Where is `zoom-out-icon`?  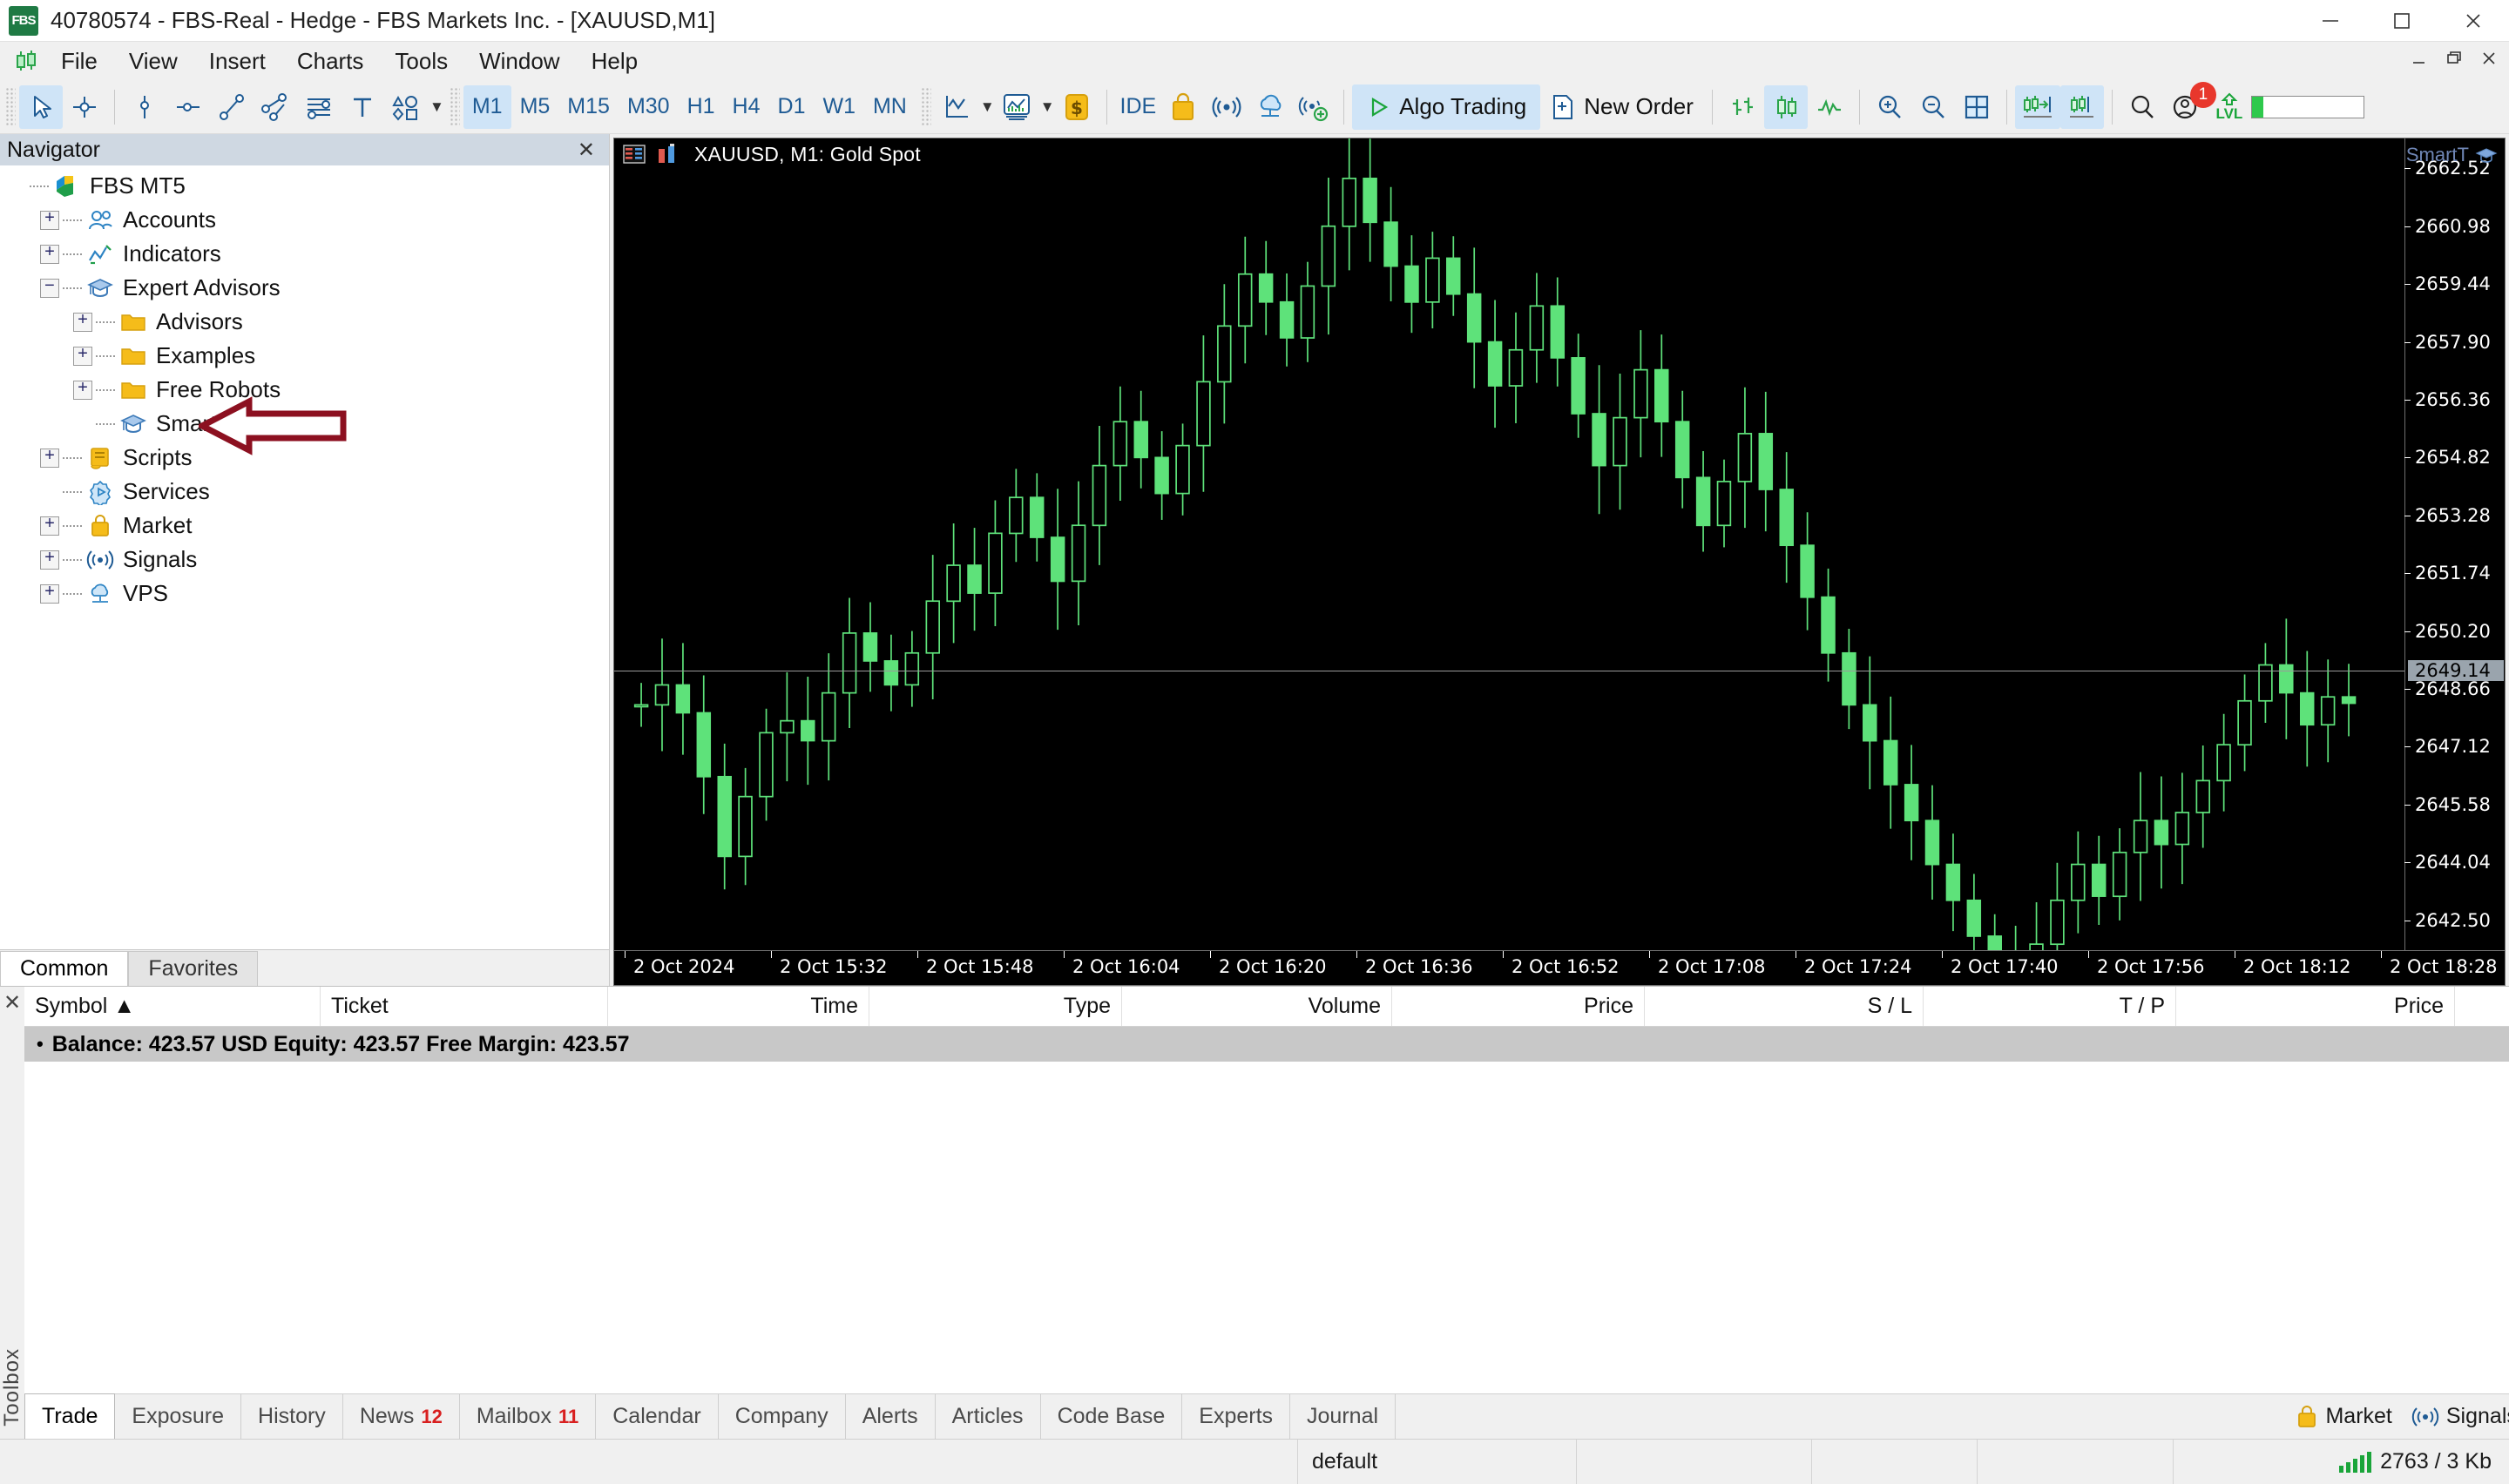 zoom-out-icon is located at coordinates (1933, 107).